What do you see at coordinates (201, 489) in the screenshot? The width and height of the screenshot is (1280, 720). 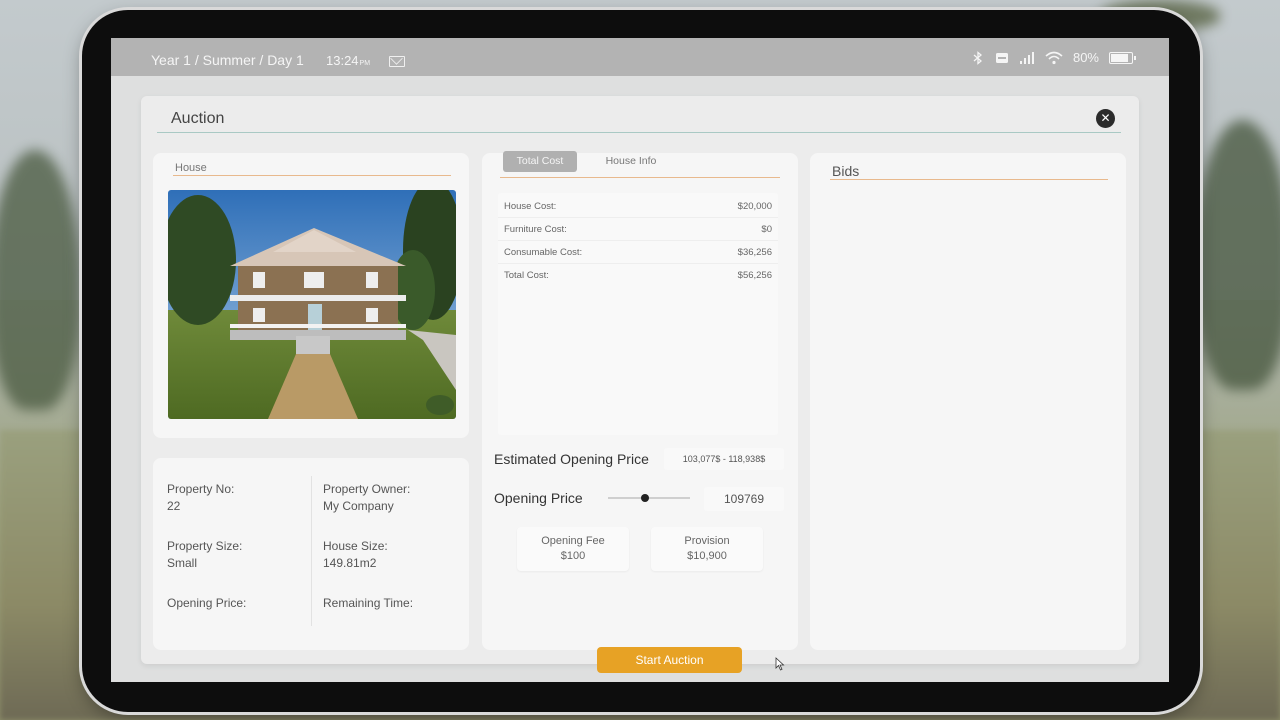 I see `property-number-label: Property No:` at bounding box center [201, 489].